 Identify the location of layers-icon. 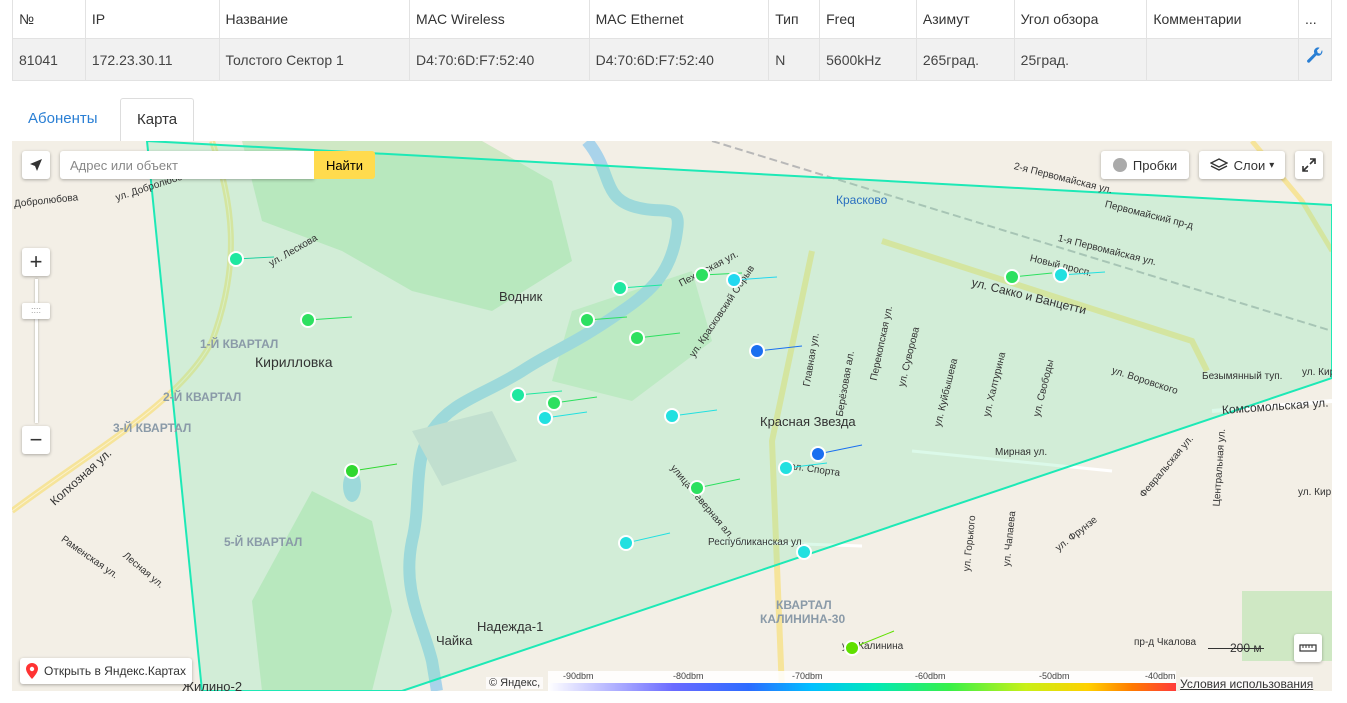
(1218, 164).